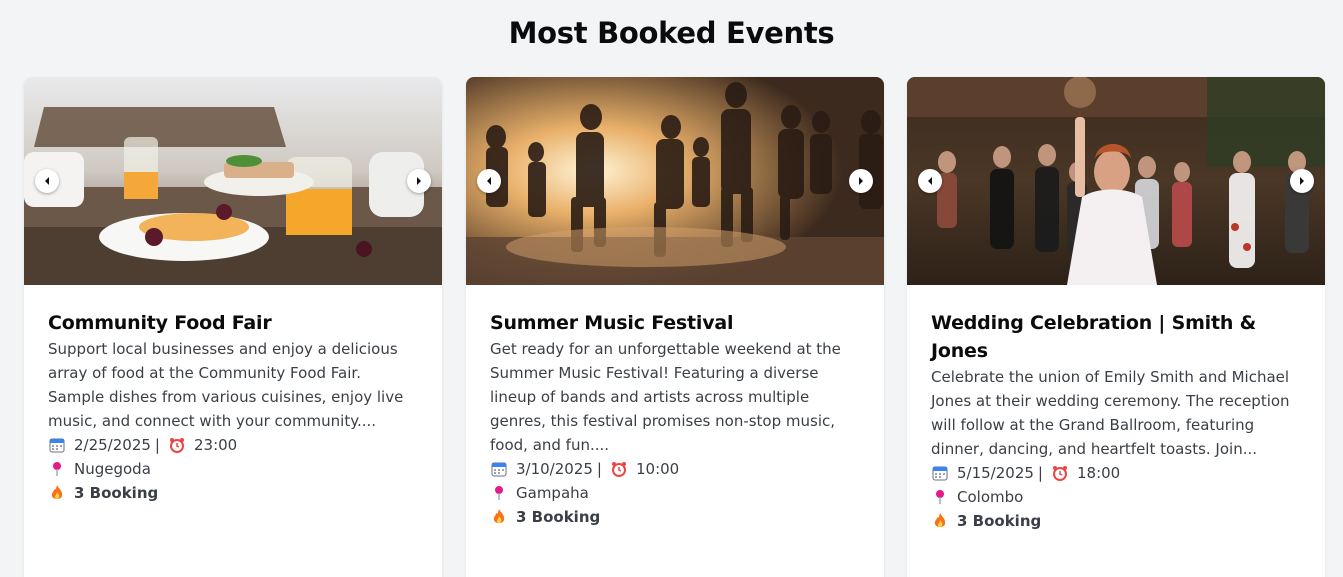 The image size is (1343, 577). I want to click on event-location-row: Nugegoda, so click(233, 469).